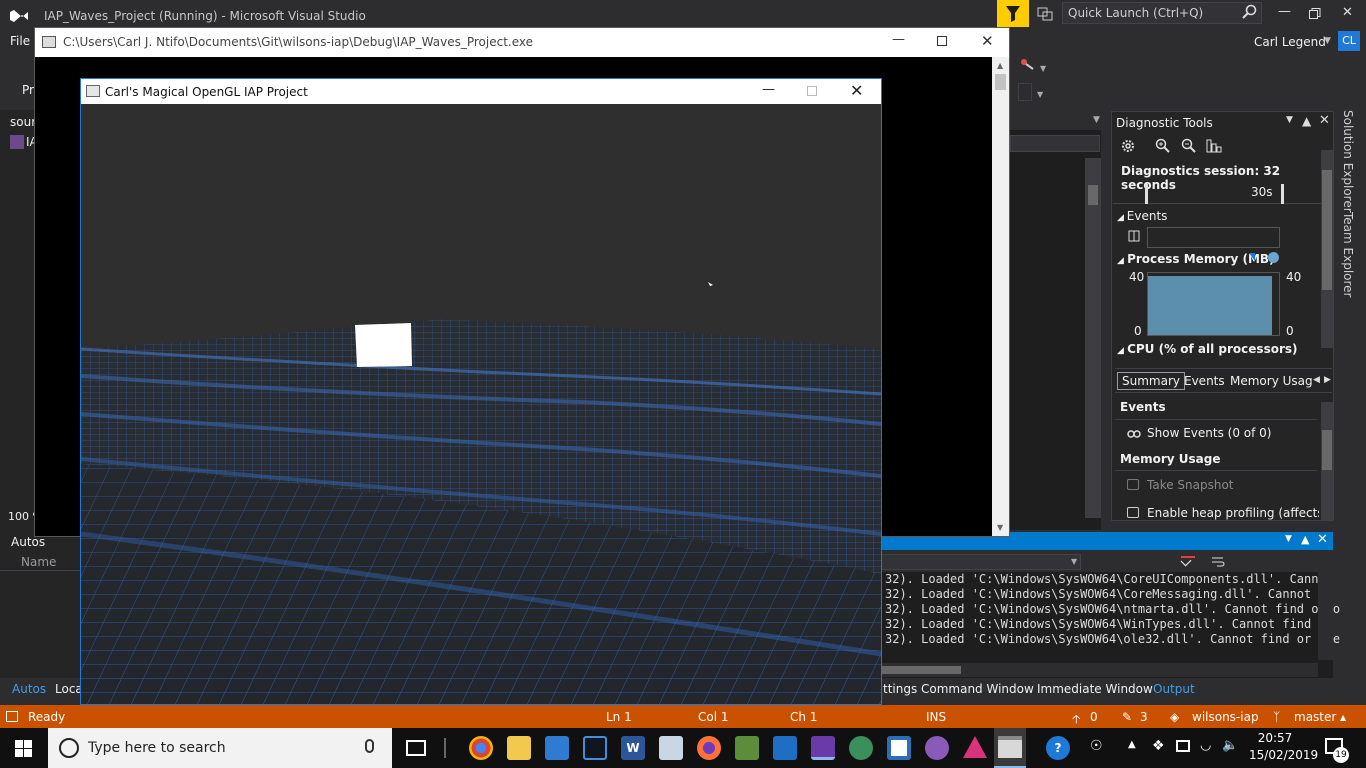  What do you see at coordinates (1305, 539) in the screenshot?
I see `output-pin-icon: ▲` at bounding box center [1305, 539].